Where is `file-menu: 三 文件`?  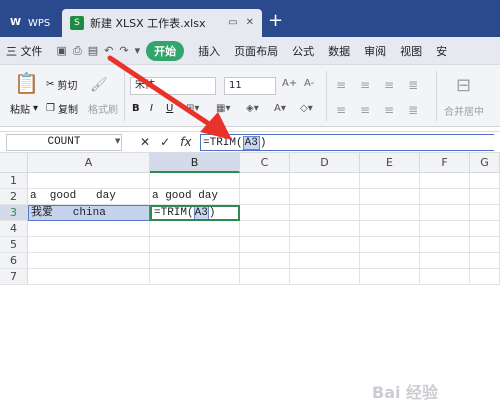 file-menu: 三 文件 is located at coordinates (24, 51).